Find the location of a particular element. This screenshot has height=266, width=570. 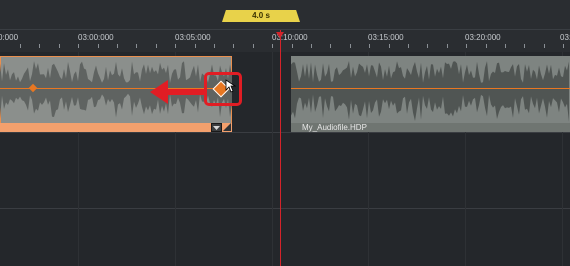

grid-line is located at coordinates (272, 159).